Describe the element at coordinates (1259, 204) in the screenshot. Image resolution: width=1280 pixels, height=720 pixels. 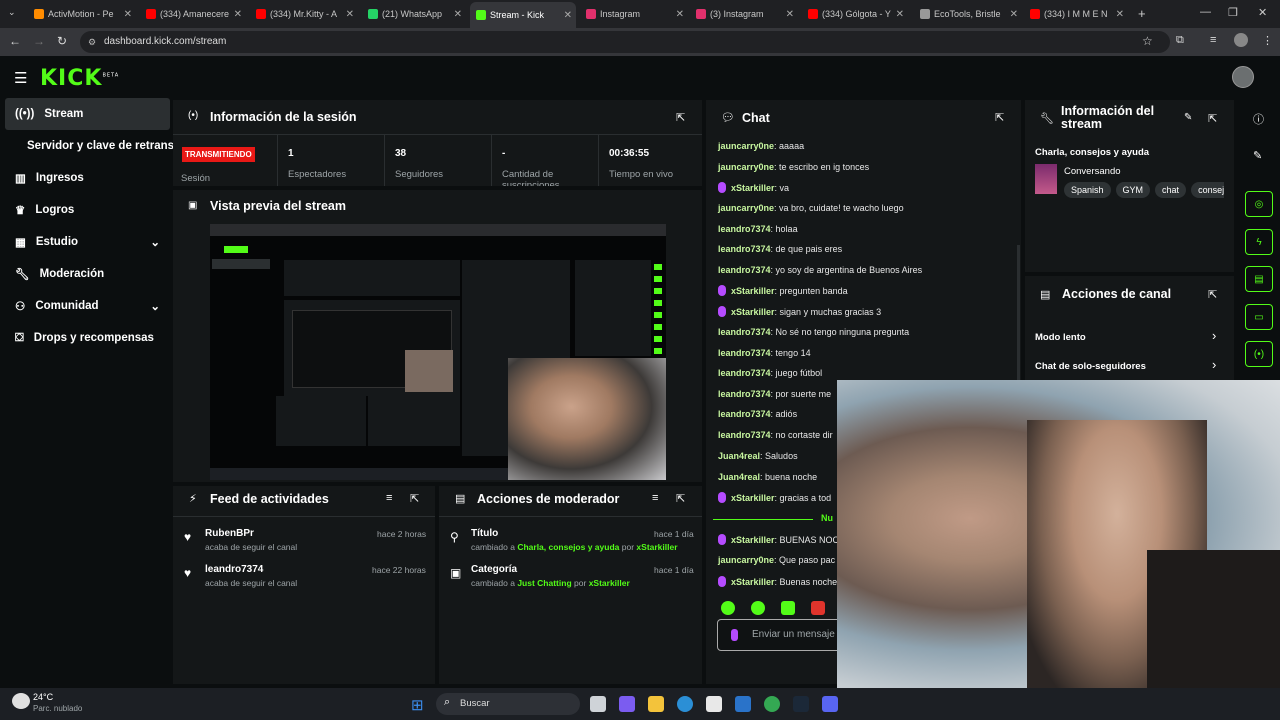
I see `rail-button-camera: ◎` at that location.